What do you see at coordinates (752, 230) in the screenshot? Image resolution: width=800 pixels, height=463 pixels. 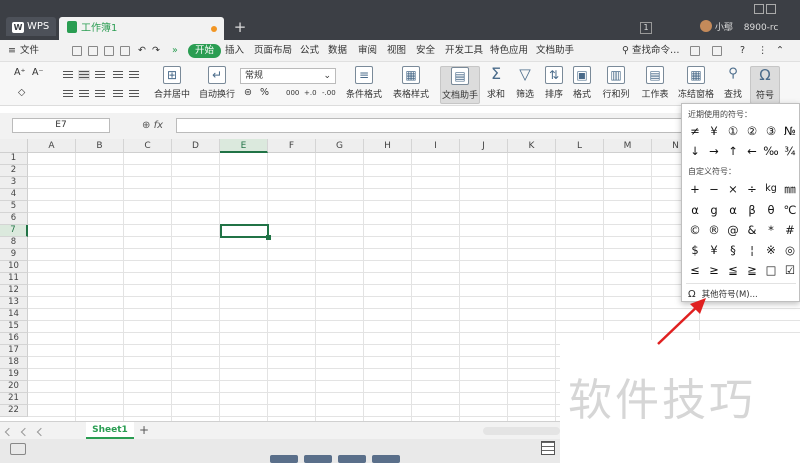 I see `symbol-cell: &` at bounding box center [752, 230].